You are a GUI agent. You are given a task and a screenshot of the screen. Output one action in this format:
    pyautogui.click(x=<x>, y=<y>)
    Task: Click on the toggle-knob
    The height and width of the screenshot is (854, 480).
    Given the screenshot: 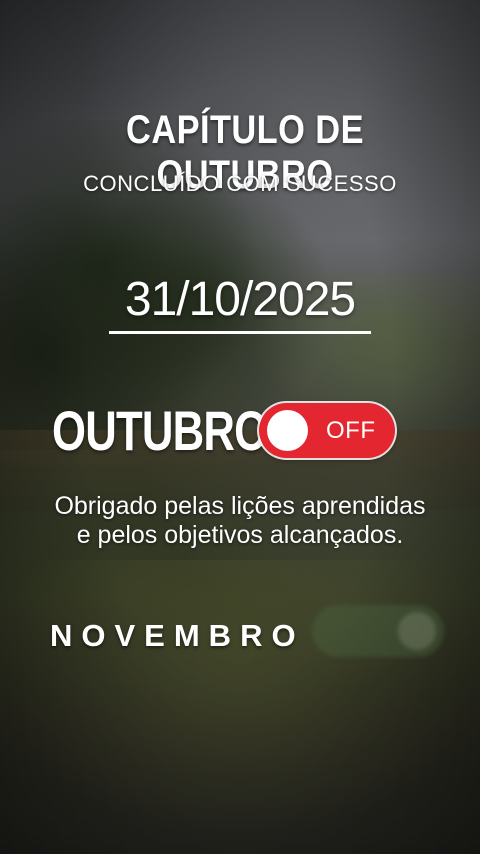 What is the action you would take?
    pyautogui.click(x=287, y=430)
    